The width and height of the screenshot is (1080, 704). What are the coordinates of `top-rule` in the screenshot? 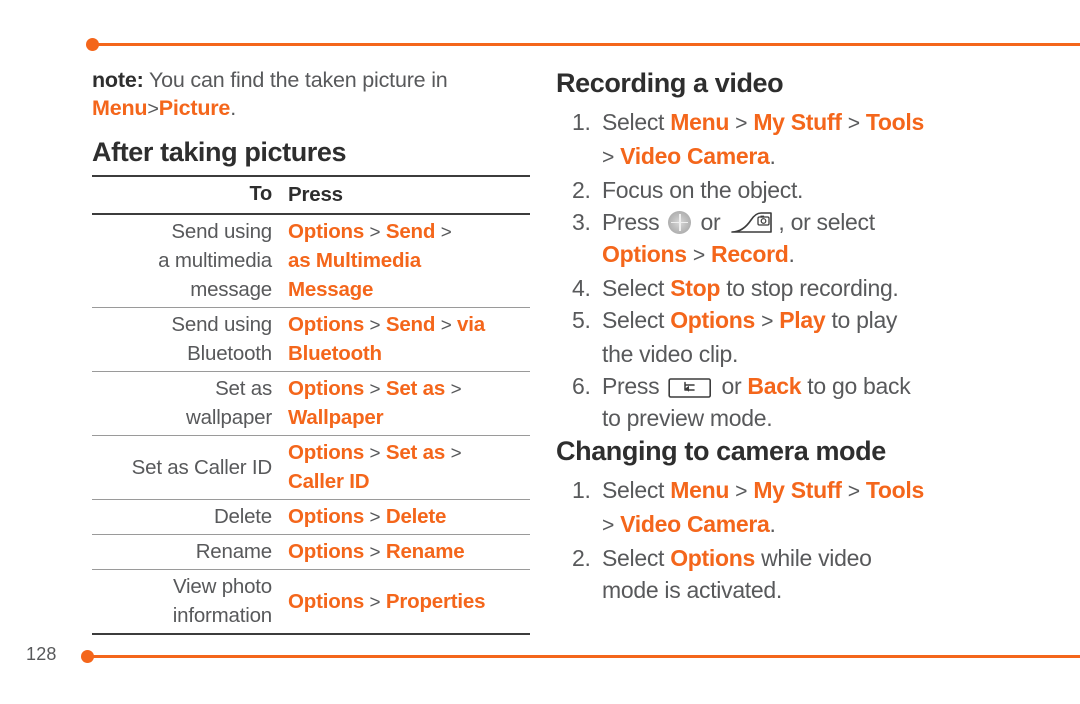 It's located at (586, 44).